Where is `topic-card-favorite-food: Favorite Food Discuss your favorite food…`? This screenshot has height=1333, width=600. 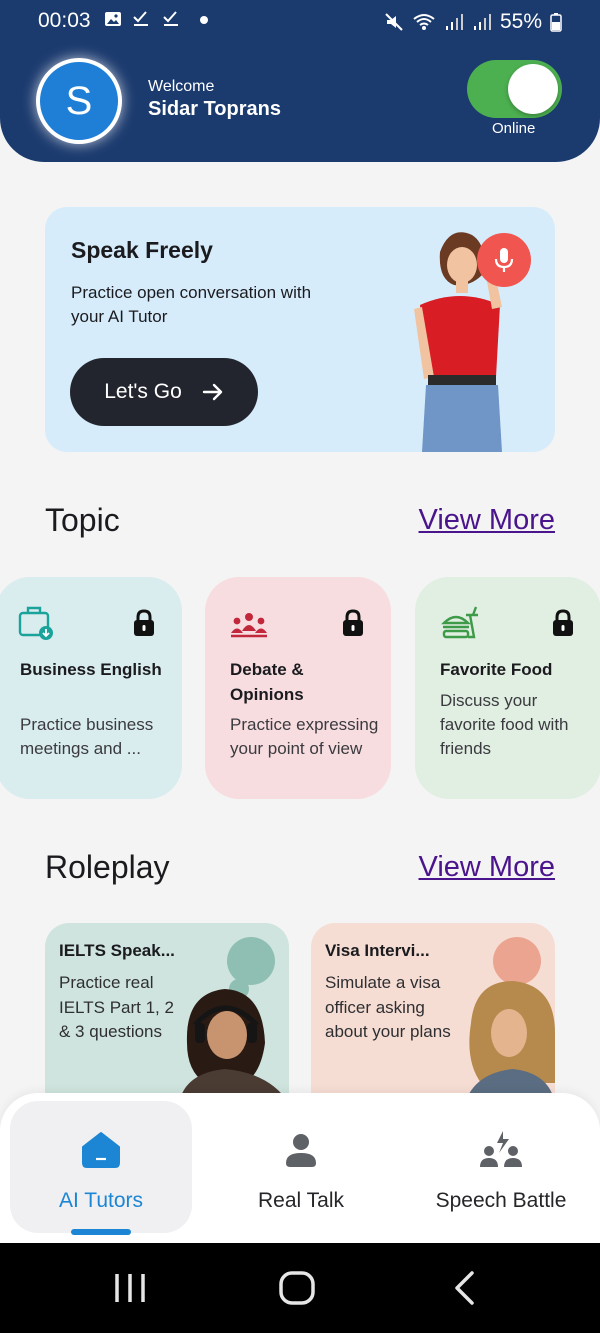 topic-card-favorite-food: Favorite Food Discuss your favorite food… is located at coordinates (507, 688).